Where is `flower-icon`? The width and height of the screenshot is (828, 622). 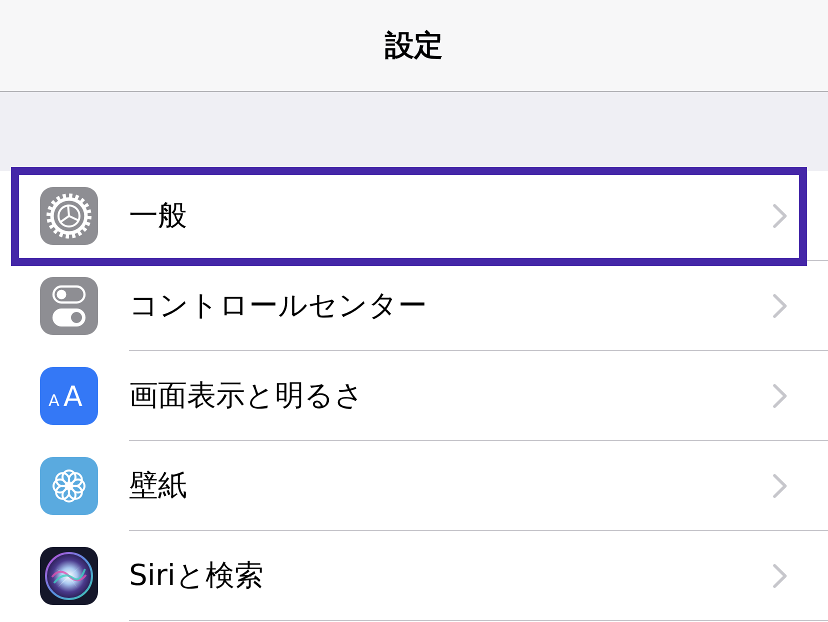
flower-icon is located at coordinates (69, 486).